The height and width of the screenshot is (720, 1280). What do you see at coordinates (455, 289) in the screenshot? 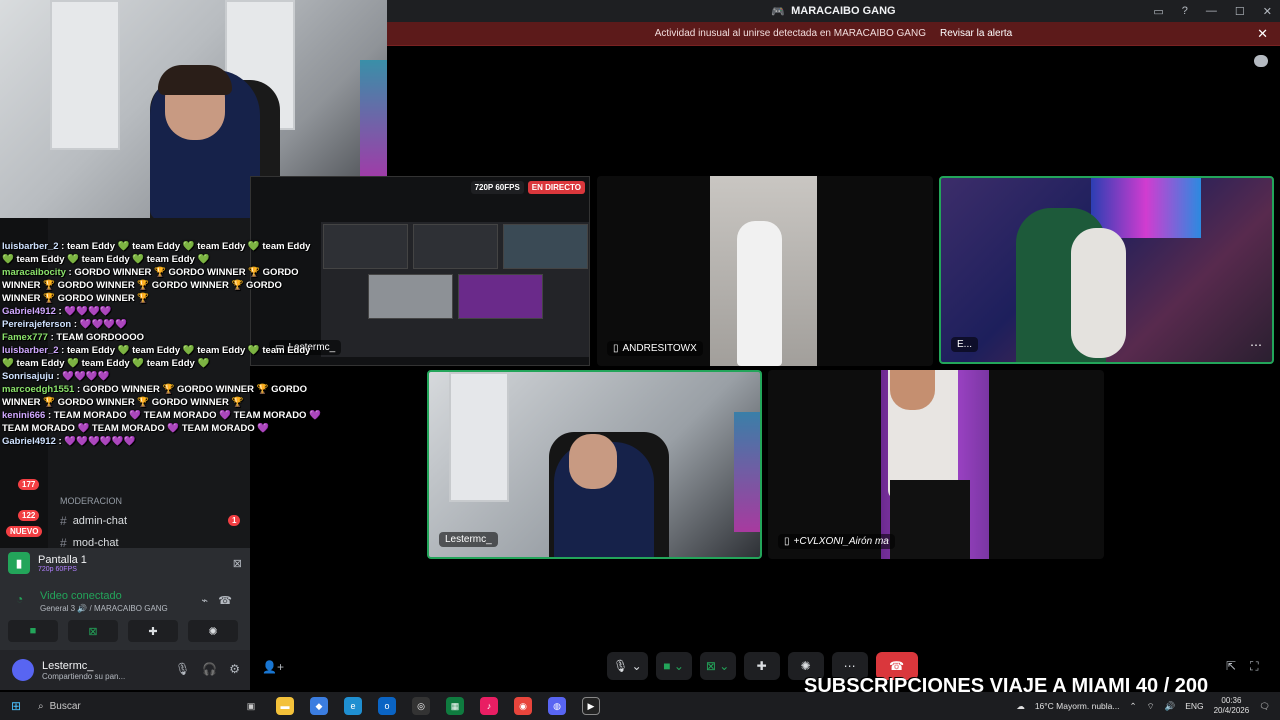
I see `shared-screen-content` at bounding box center [455, 289].